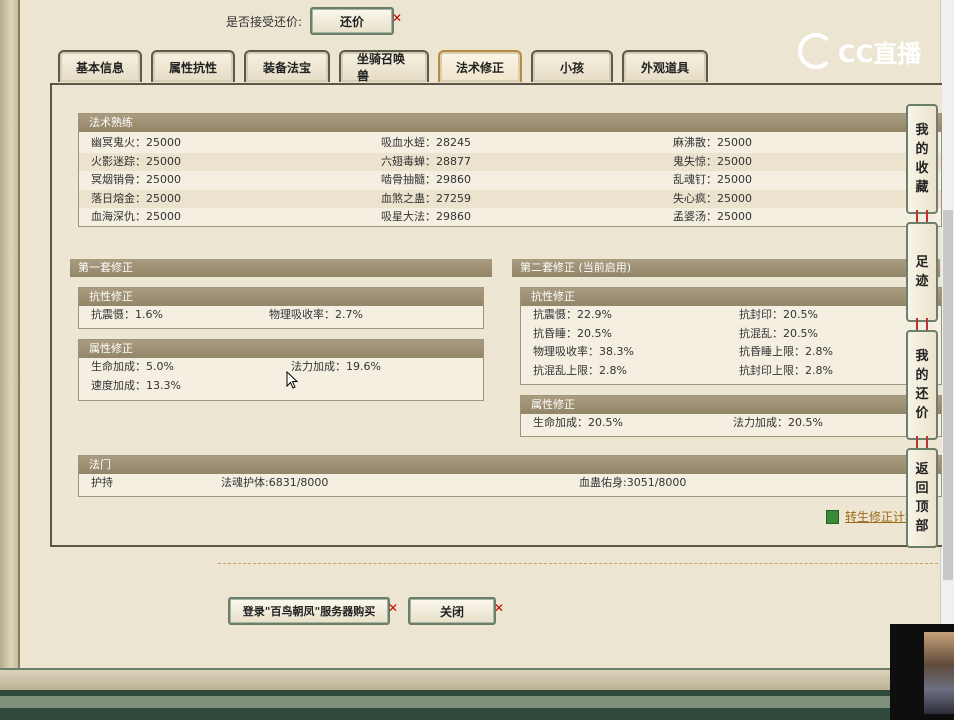 The height and width of the screenshot is (720, 954). Describe the element at coordinates (292, 380) in the screenshot. I see `mouse-cursor-icon` at that location.